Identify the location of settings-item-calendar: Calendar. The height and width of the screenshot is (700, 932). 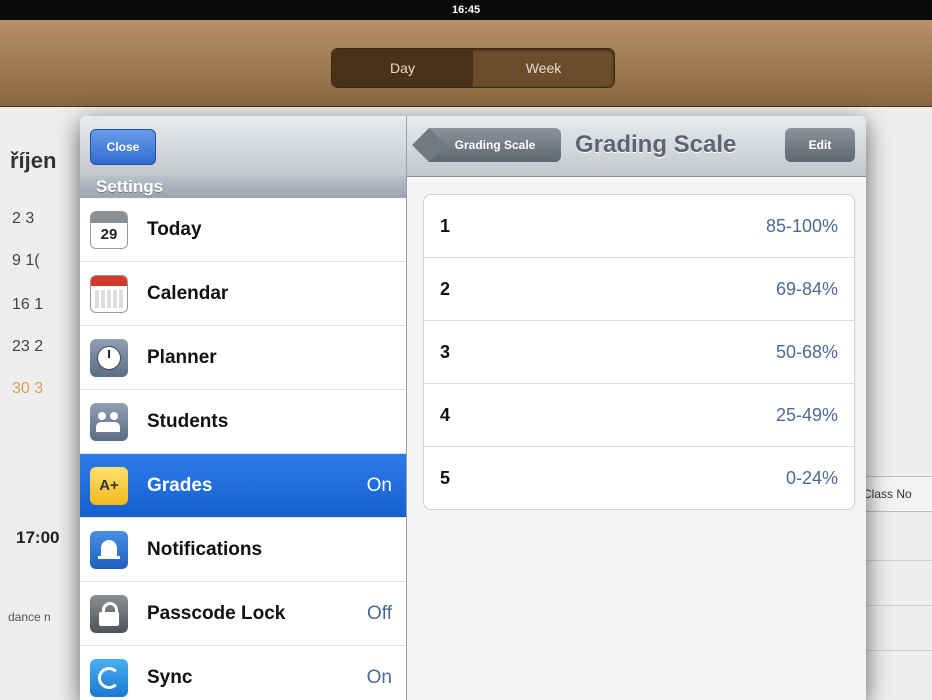
(243, 294).